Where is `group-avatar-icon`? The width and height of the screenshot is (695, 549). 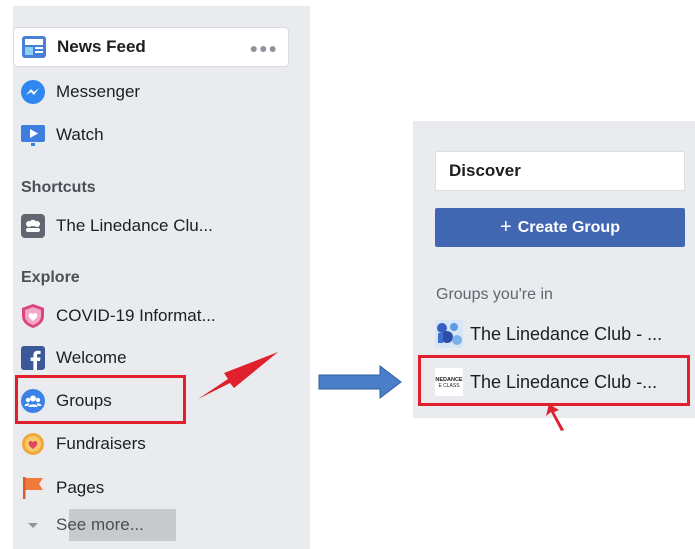 group-avatar-icon is located at coordinates (33, 226).